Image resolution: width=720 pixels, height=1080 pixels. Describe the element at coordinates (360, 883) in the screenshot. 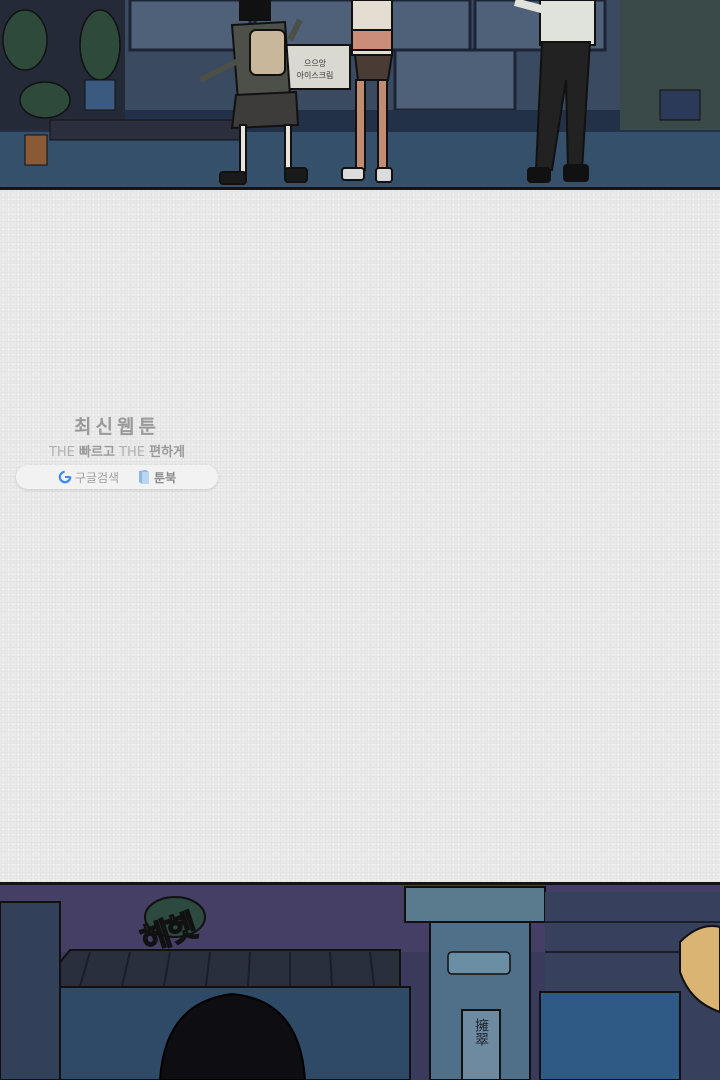

I see `panel-border-top` at that location.